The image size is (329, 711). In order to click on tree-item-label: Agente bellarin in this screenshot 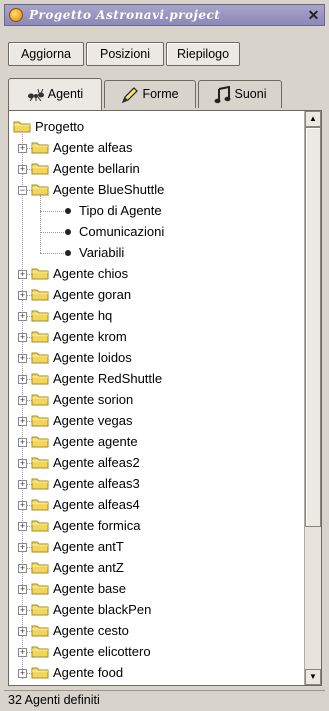, I will do `click(96, 168)`.